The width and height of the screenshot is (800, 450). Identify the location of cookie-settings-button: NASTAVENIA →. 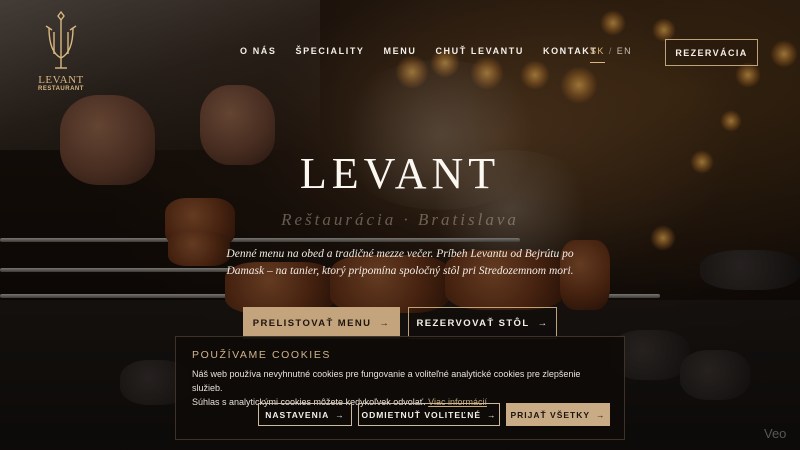
(305, 414).